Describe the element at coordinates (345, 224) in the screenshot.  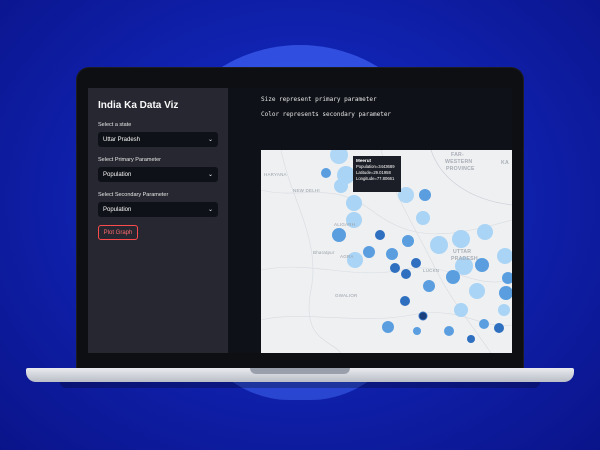
I see `map-label-aligarh: ALIGARH` at that location.